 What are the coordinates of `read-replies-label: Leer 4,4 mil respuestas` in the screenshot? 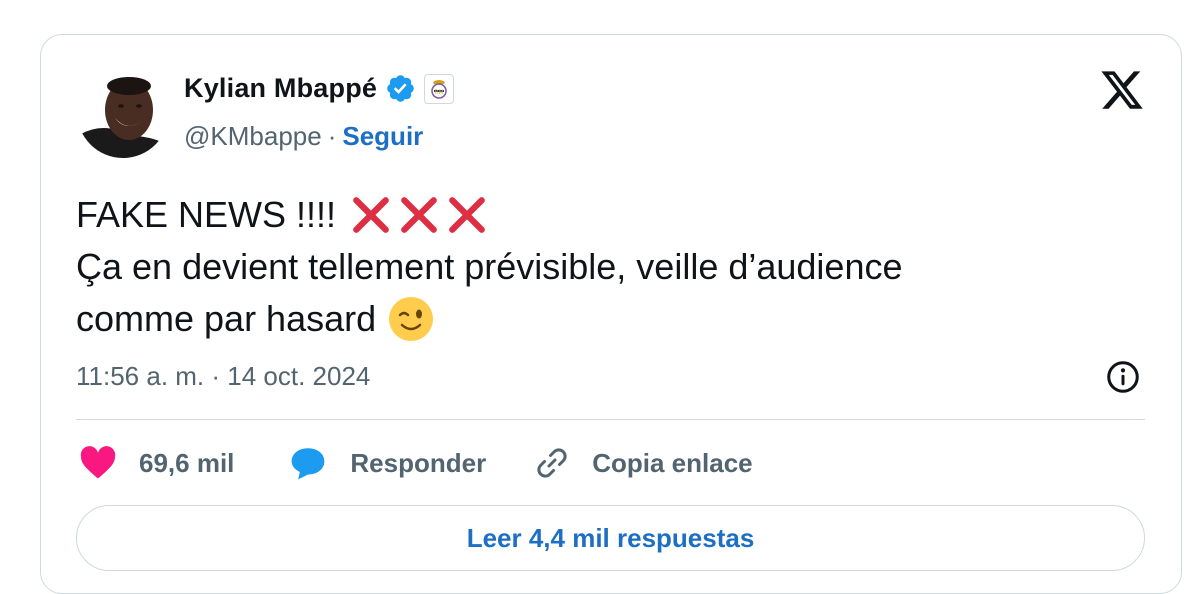 It's located at (610, 537).